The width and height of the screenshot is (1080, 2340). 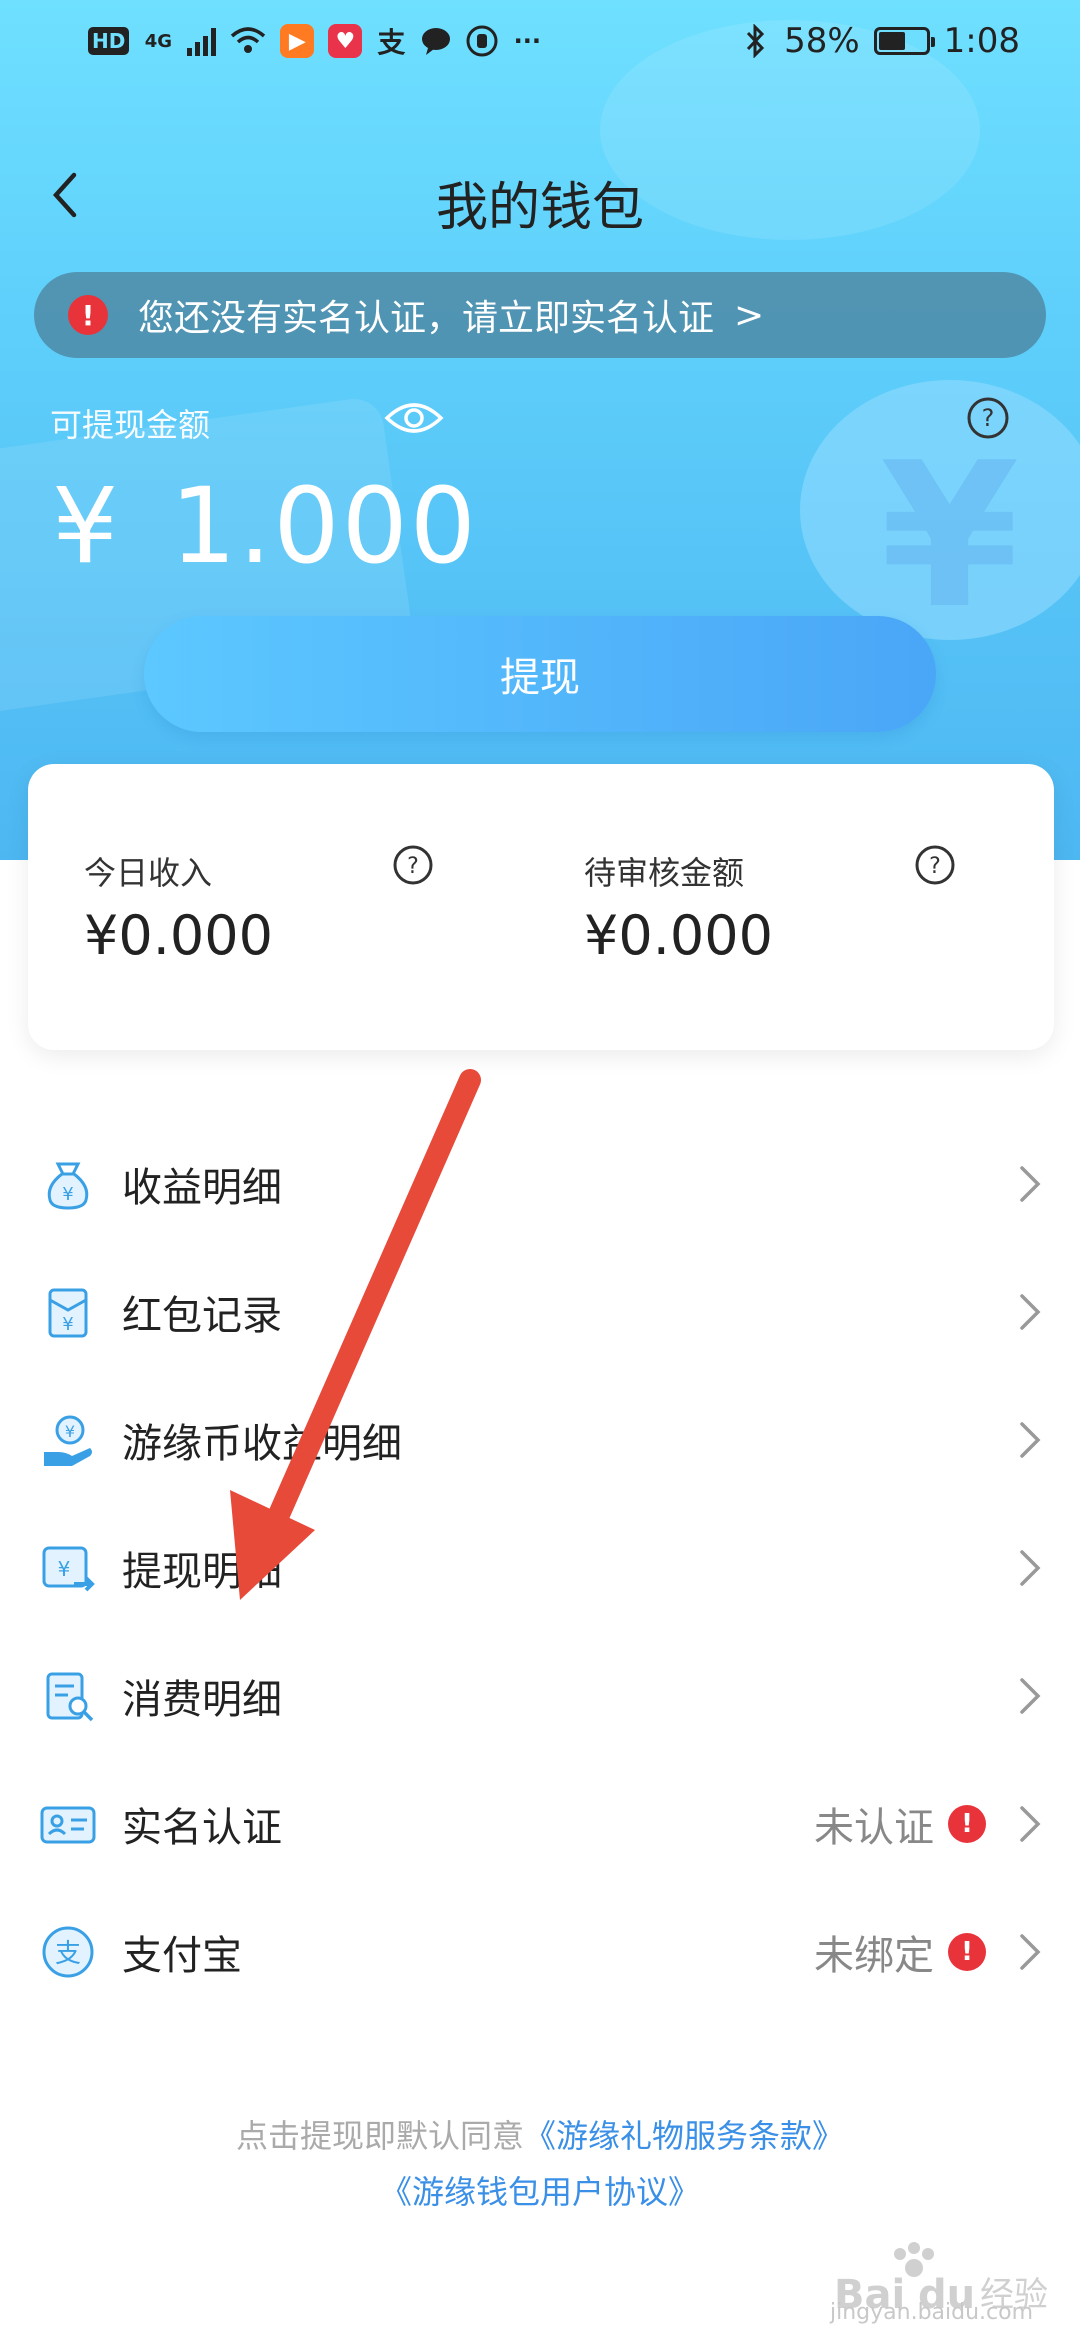 I want to click on battery-percent: 58%, so click(x=822, y=41).